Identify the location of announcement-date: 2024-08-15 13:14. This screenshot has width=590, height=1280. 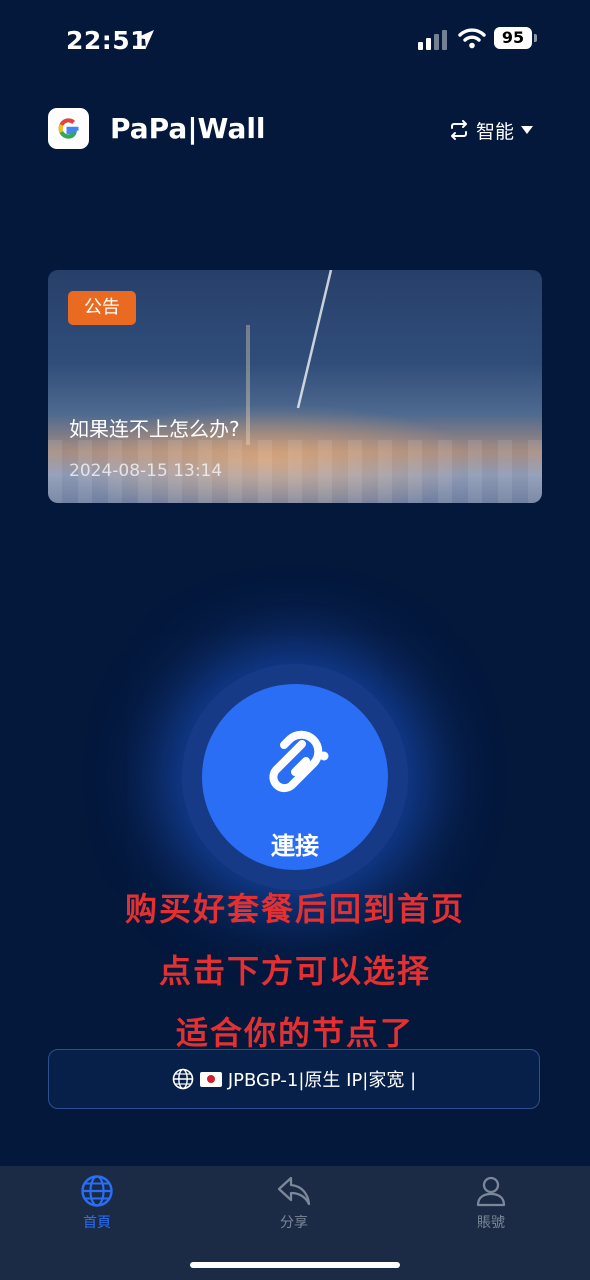
(146, 471).